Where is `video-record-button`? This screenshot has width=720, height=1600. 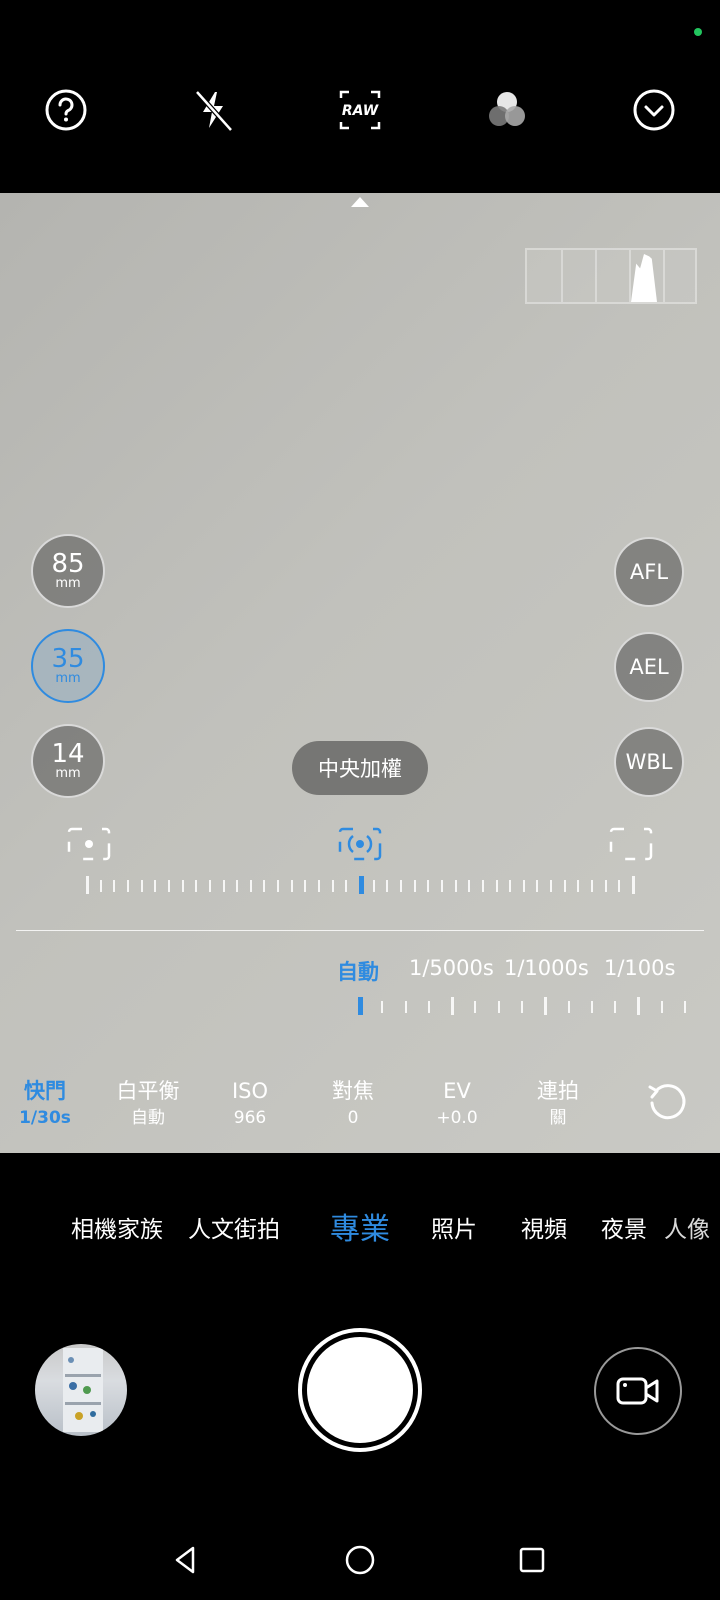
video-record-button is located at coordinates (638, 1391).